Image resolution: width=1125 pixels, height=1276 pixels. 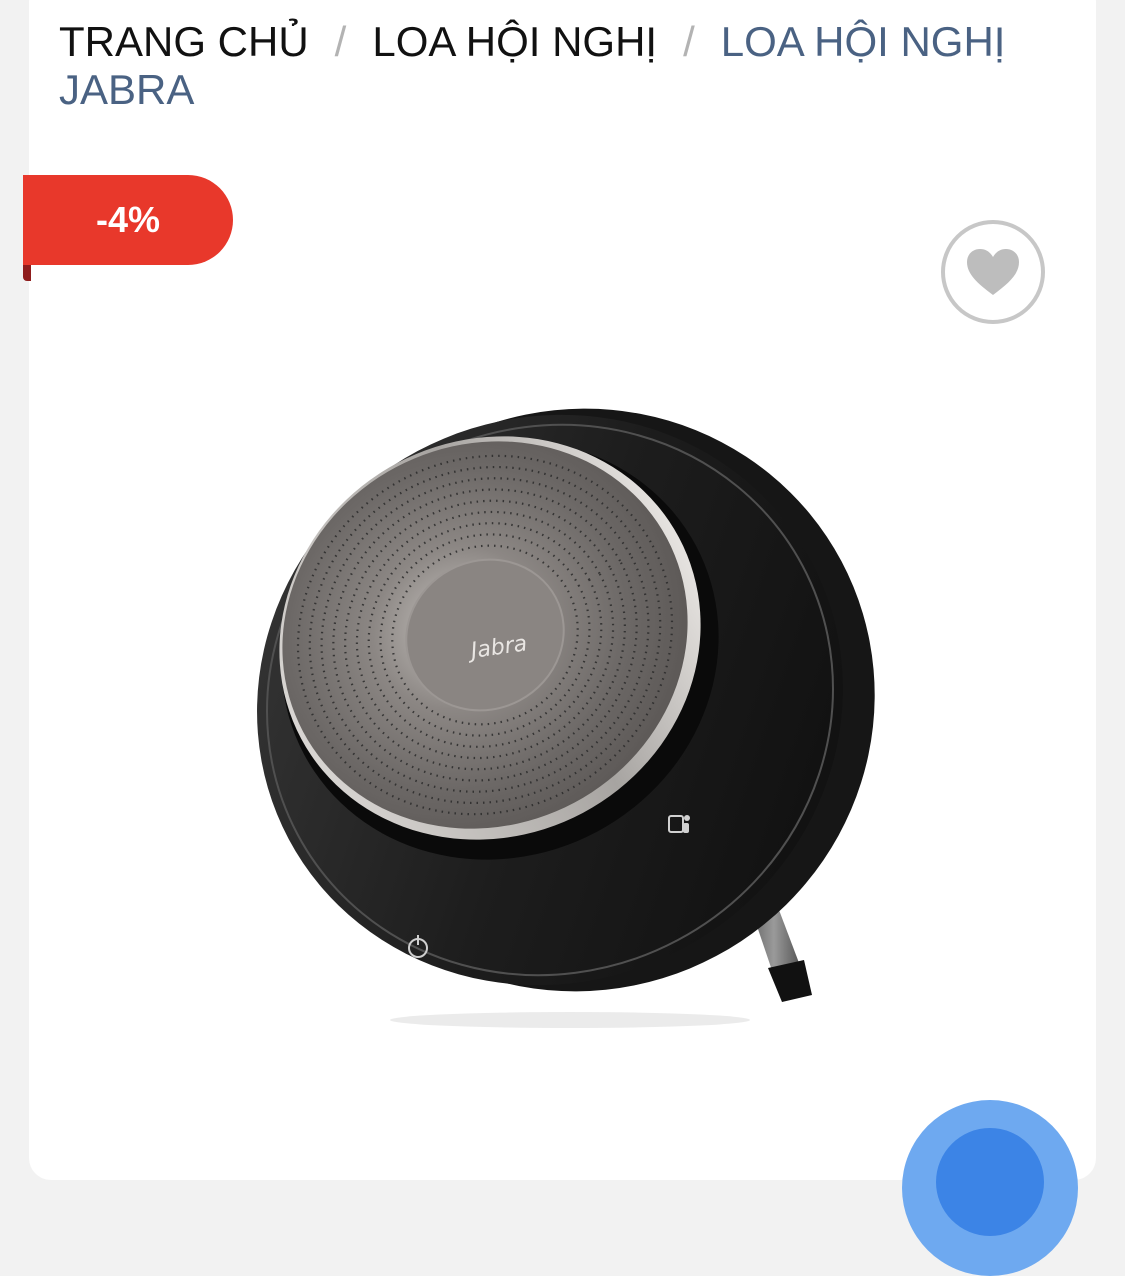 What do you see at coordinates (990, 1182) in the screenshot?
I see `chat-icon` at bounding box center [990, 1182].